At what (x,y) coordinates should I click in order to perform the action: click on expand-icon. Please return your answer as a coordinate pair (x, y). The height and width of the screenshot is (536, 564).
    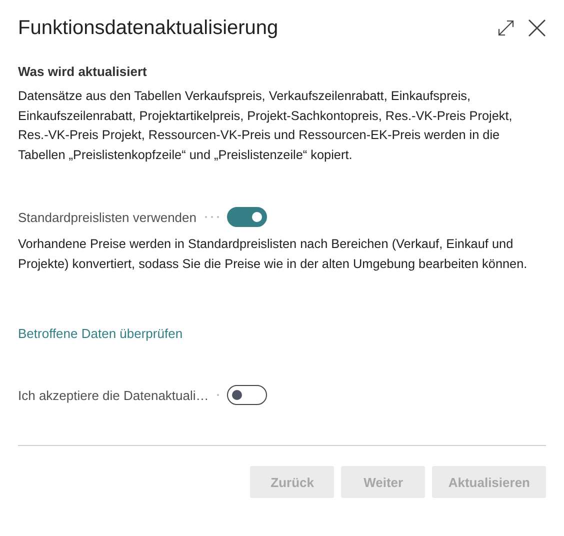
    Looking at the image, I should click on (506, 28).